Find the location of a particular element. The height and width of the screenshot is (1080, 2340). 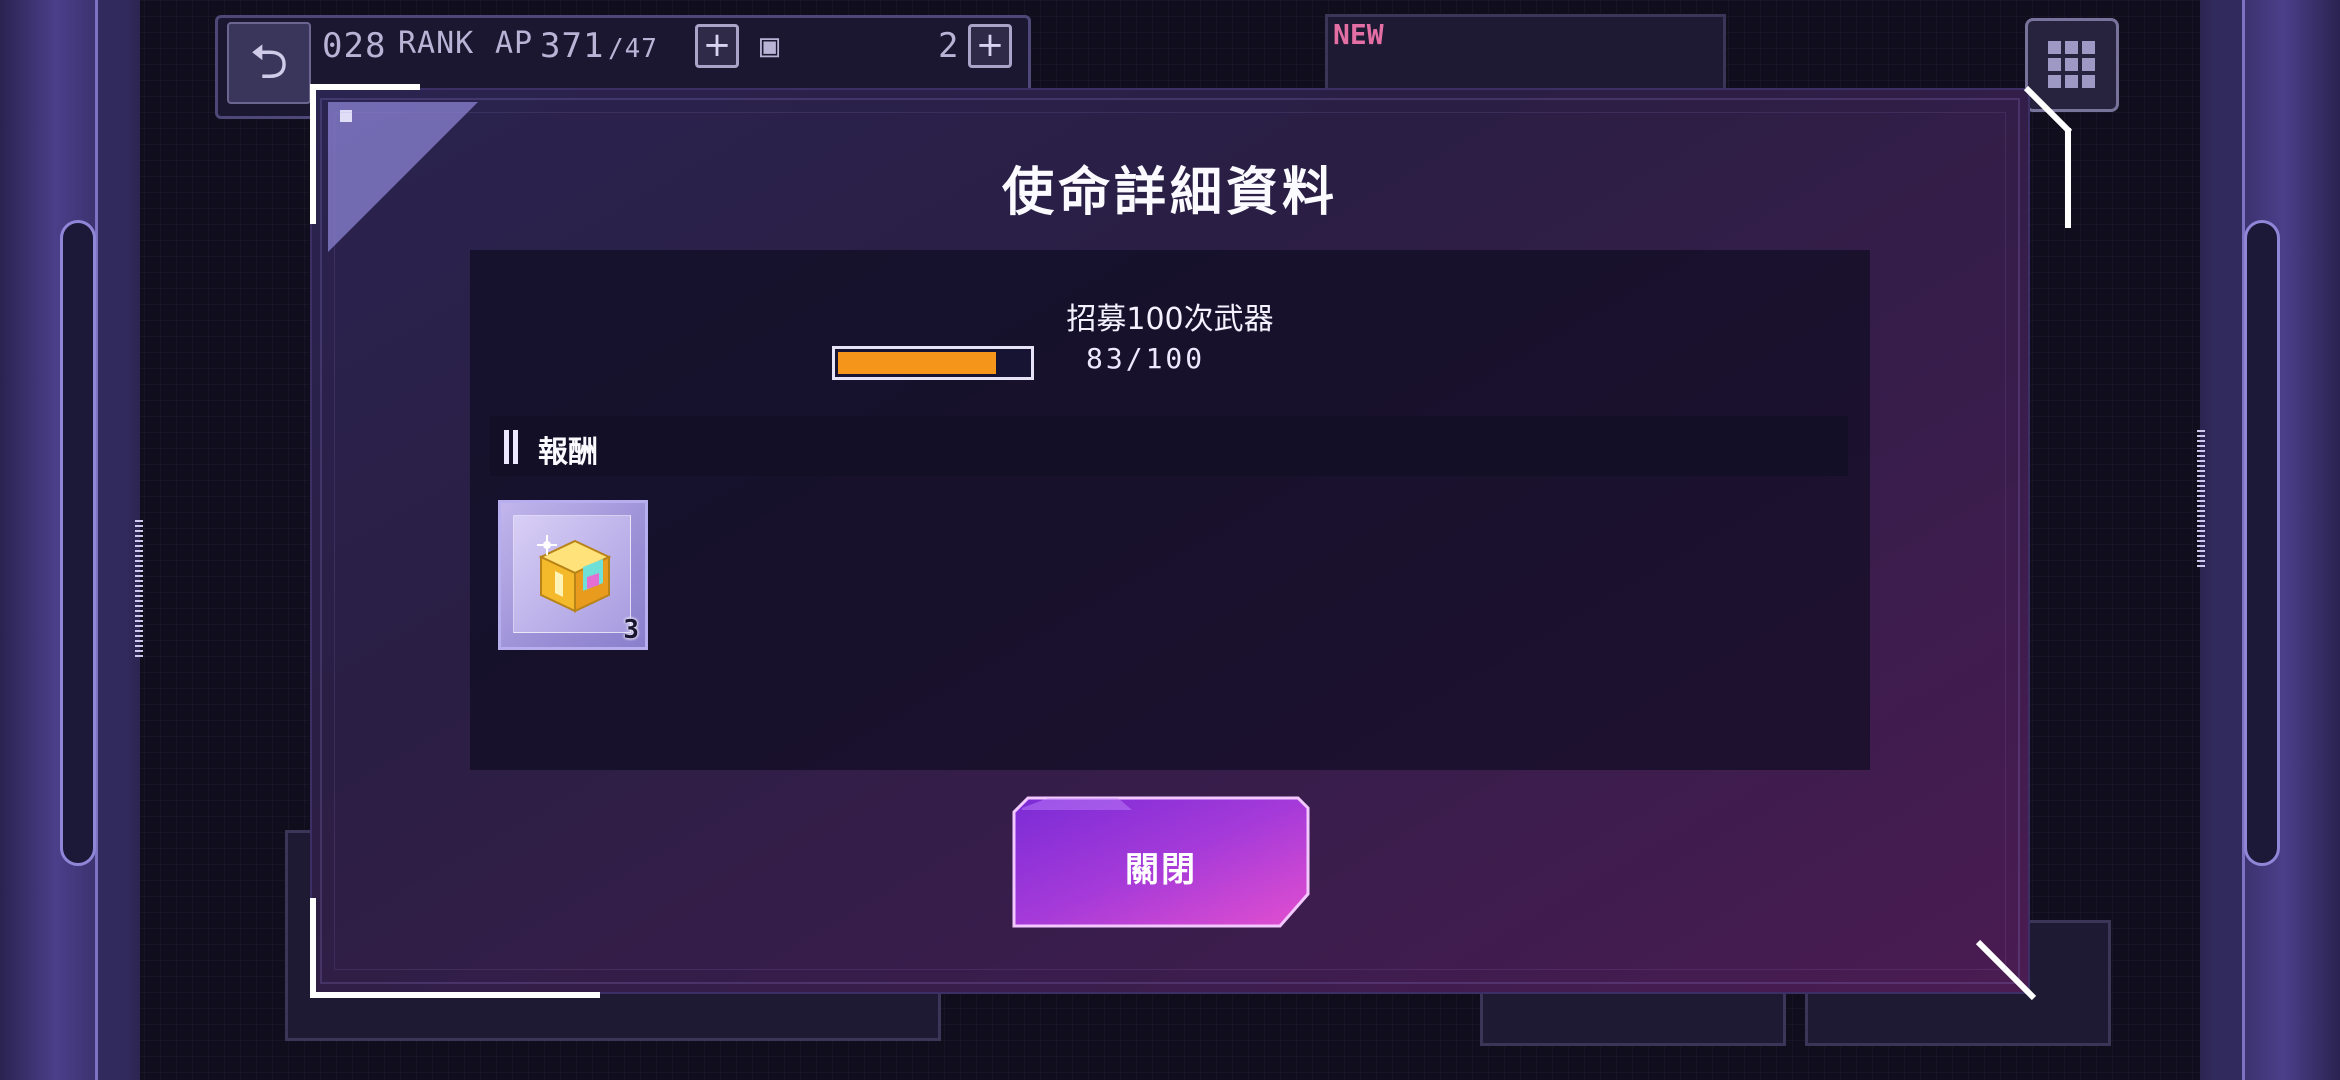

item-plus-button: + is located at coordinates (990, 46).